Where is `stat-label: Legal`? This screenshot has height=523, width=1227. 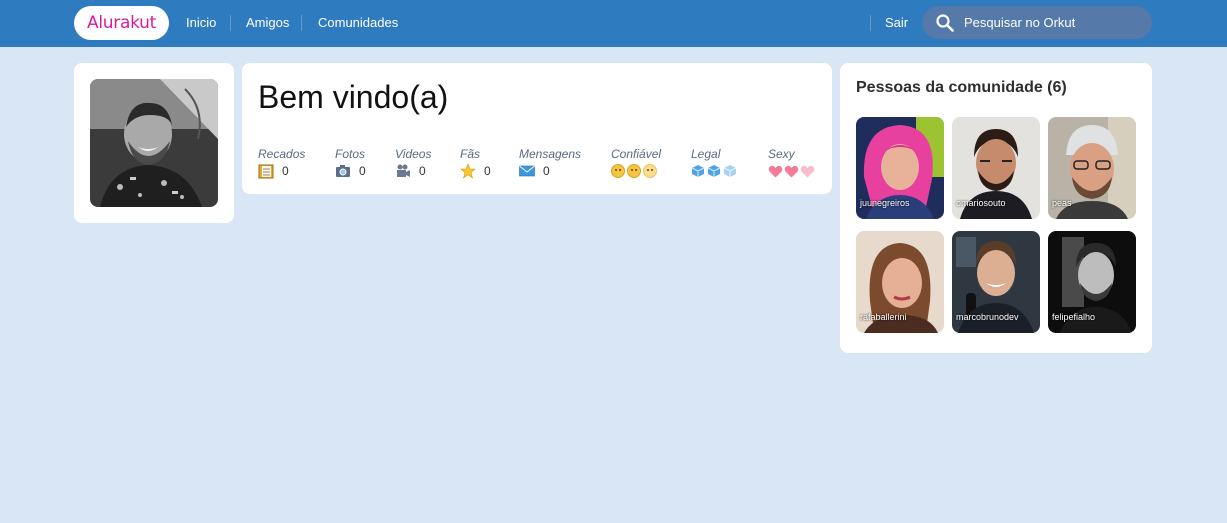 stat-label: Legal is located at coordinates (706, 154).